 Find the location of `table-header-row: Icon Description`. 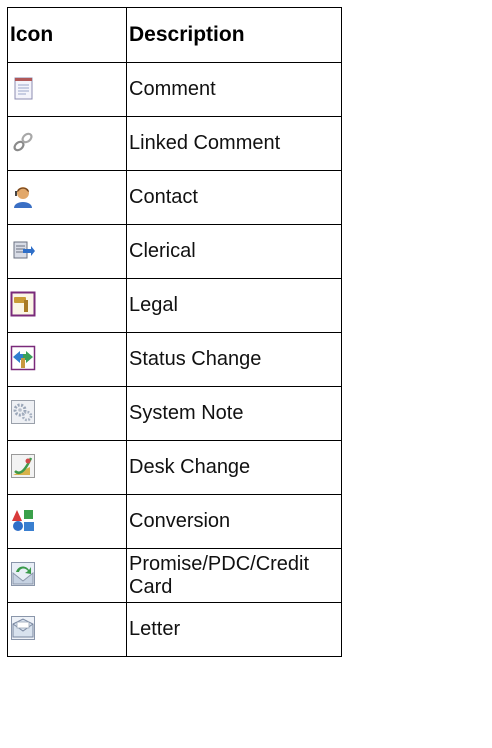

table-header-row: Icon Description is located at coordinates (174, 35).